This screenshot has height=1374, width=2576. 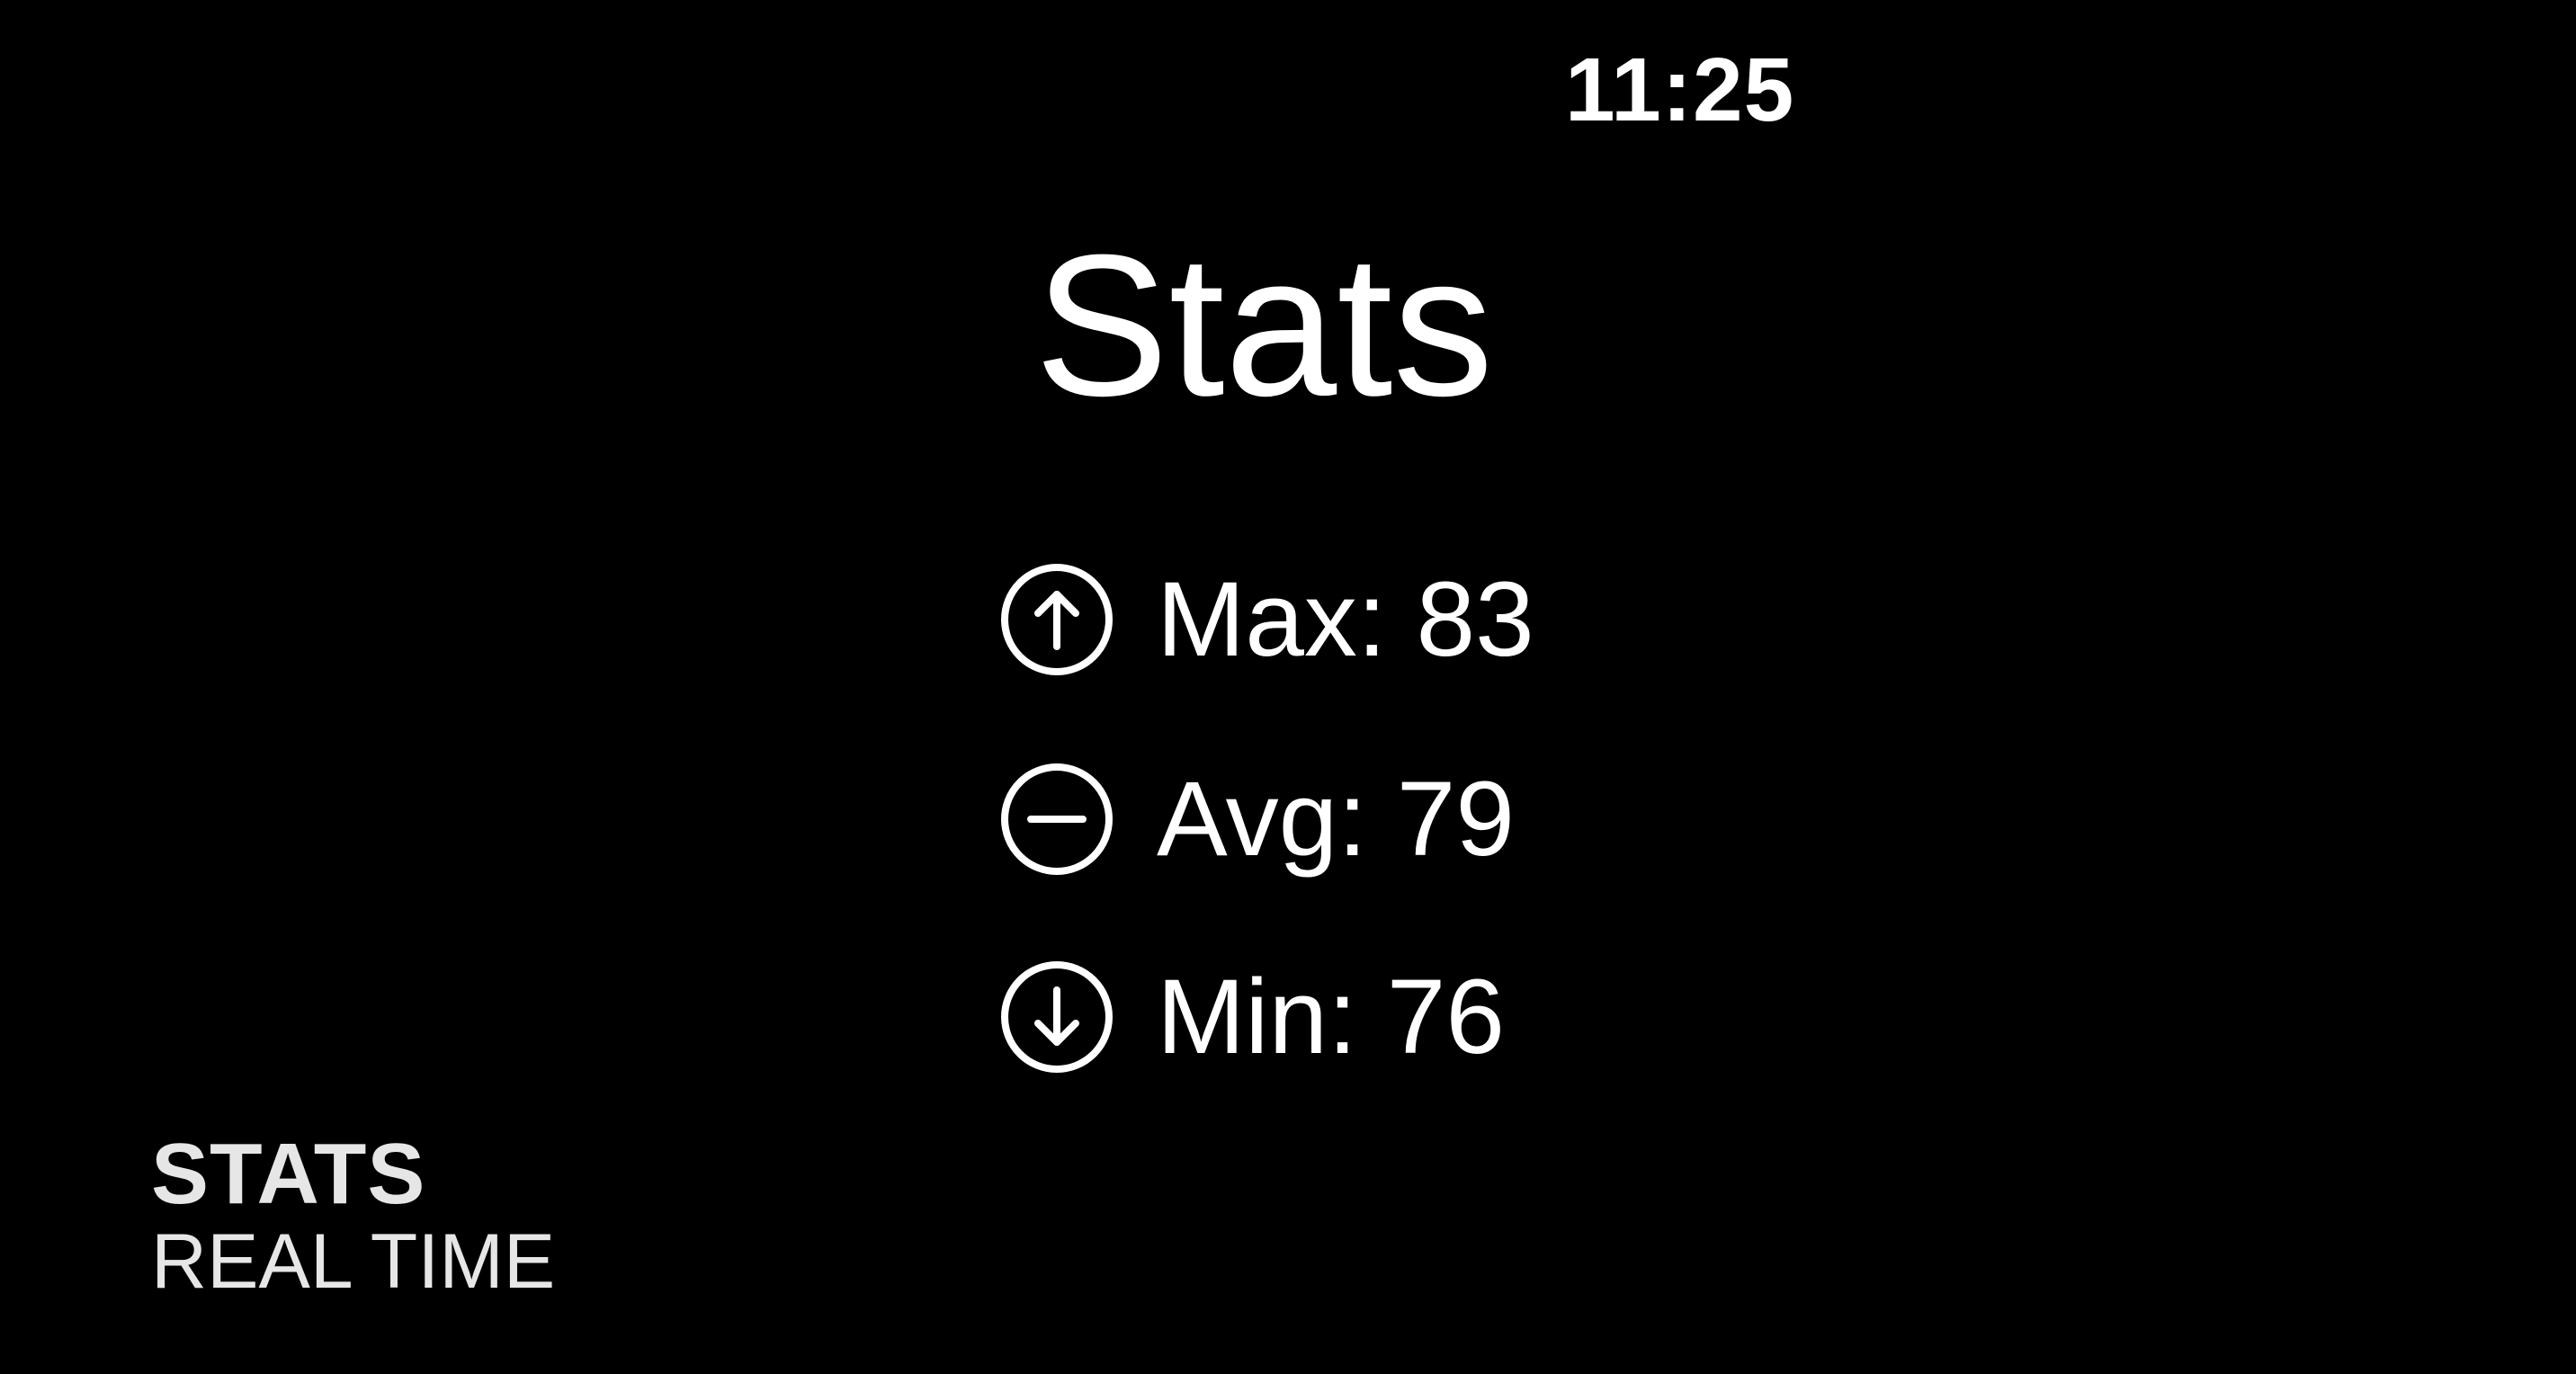 I want to click on minus-circle-icon, so click(x=1057, y=819).